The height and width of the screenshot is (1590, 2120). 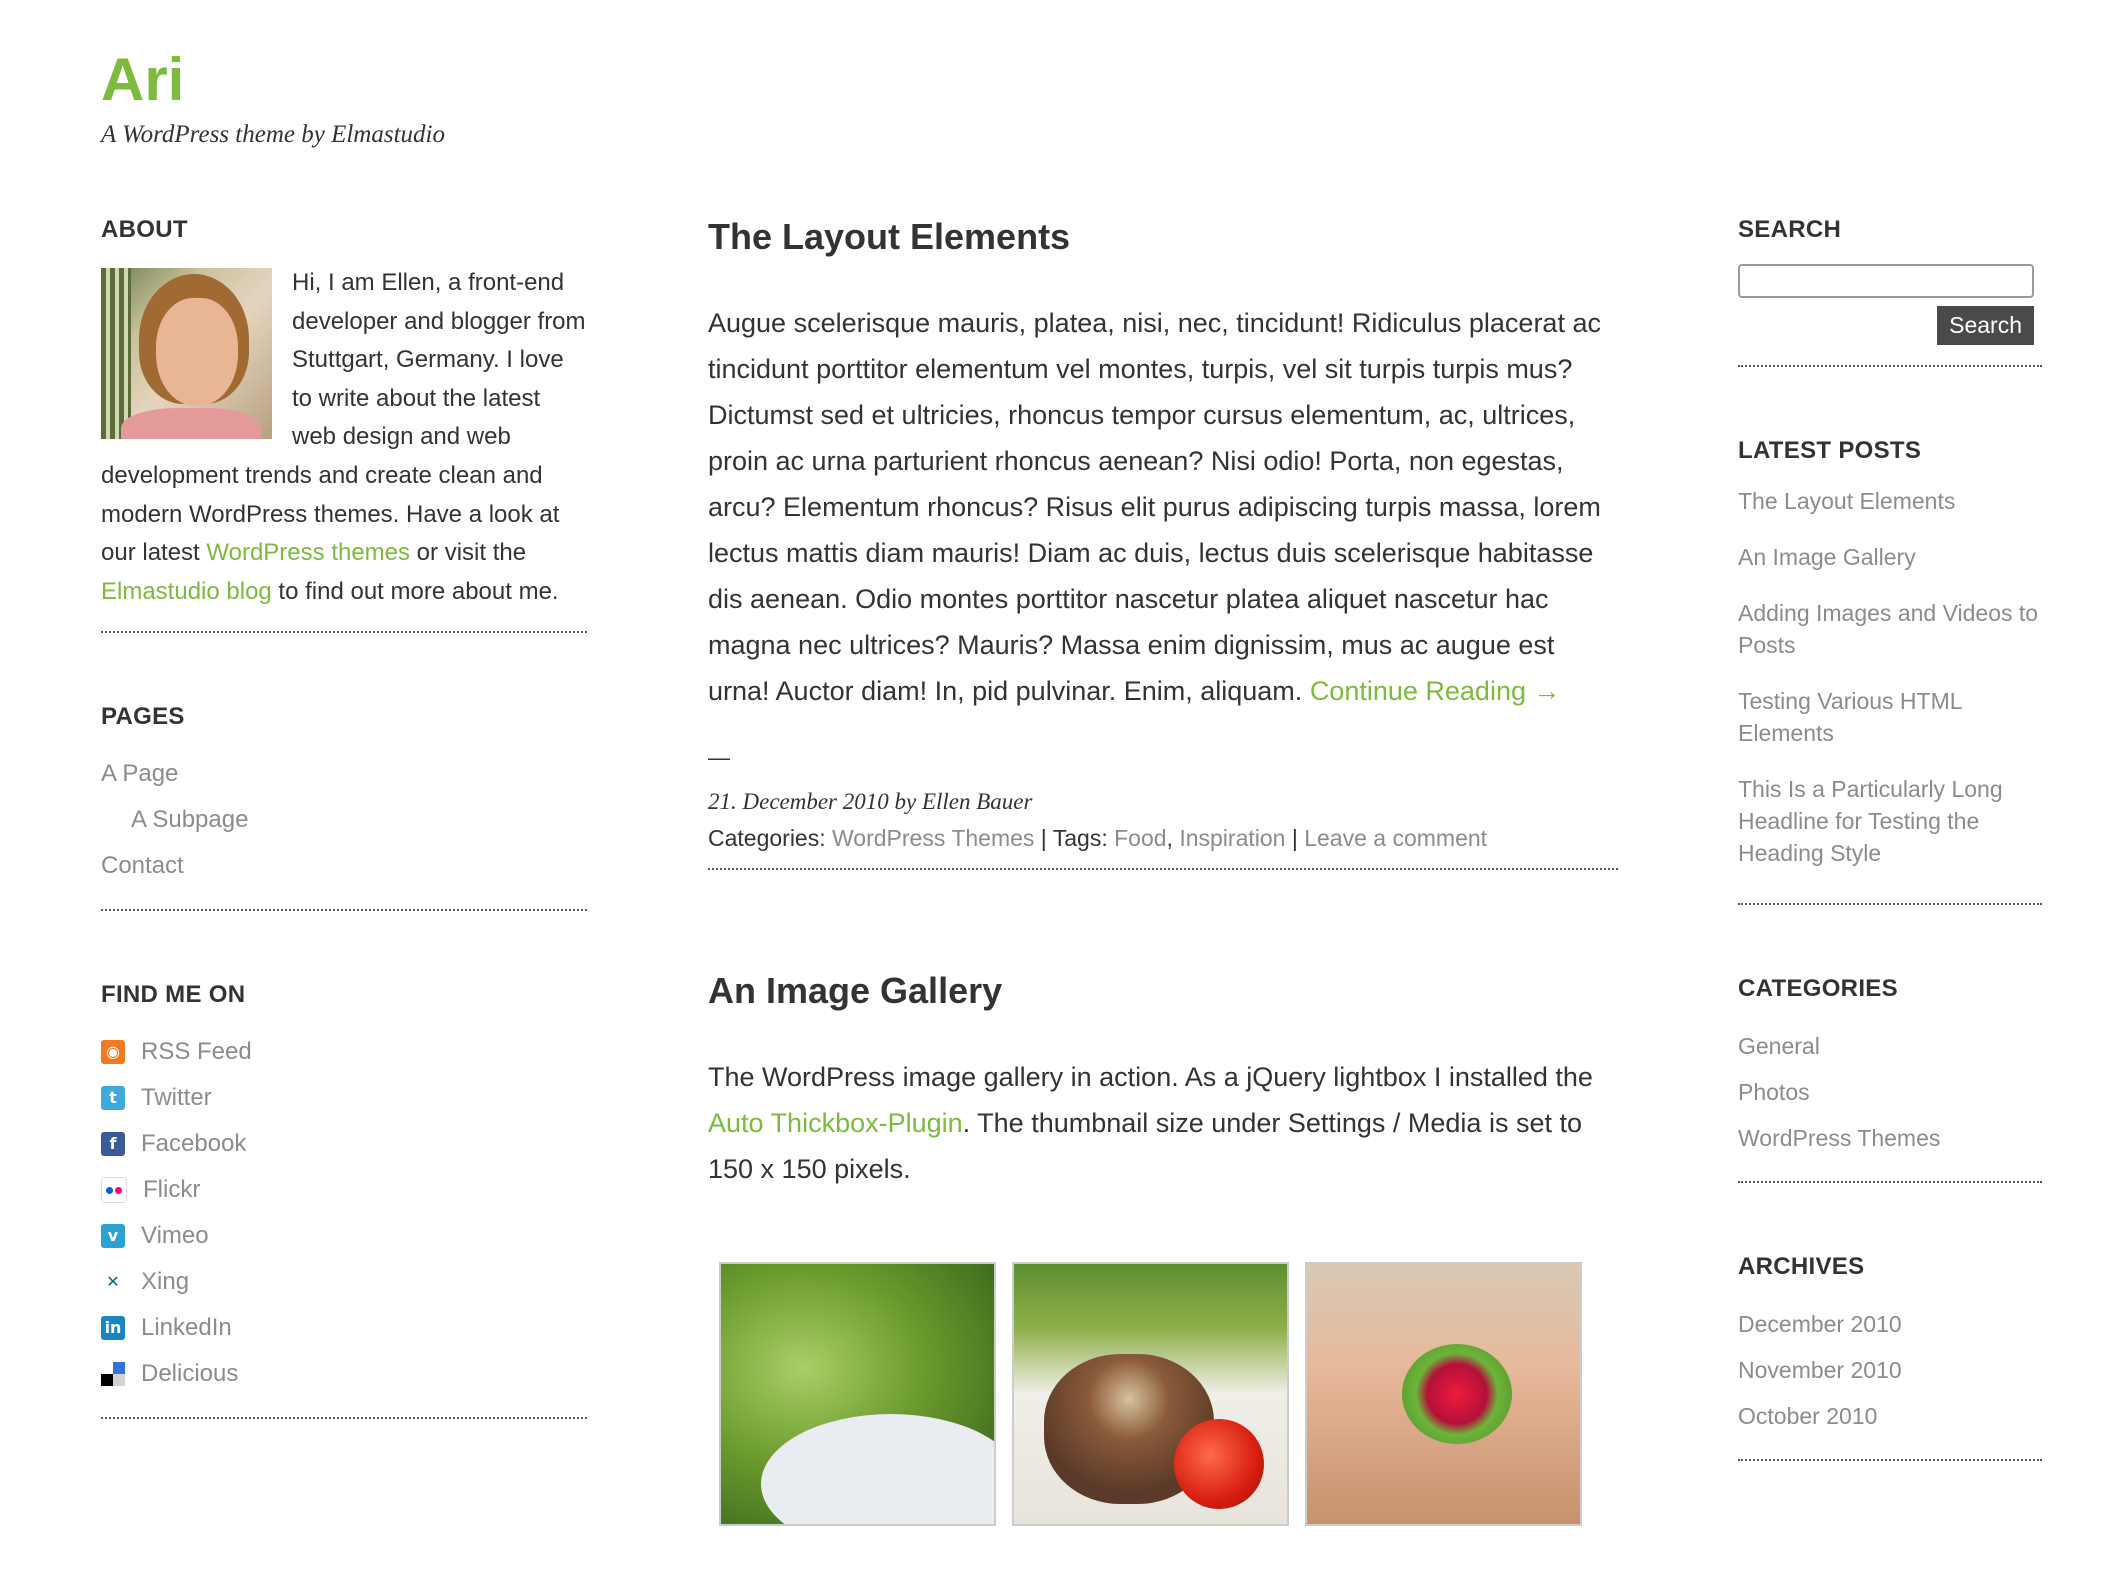 What do you see at coordinates (933, 838) in the screenshot?
I see `category-link: WordPress Themes` at bounding box center [933, 838].